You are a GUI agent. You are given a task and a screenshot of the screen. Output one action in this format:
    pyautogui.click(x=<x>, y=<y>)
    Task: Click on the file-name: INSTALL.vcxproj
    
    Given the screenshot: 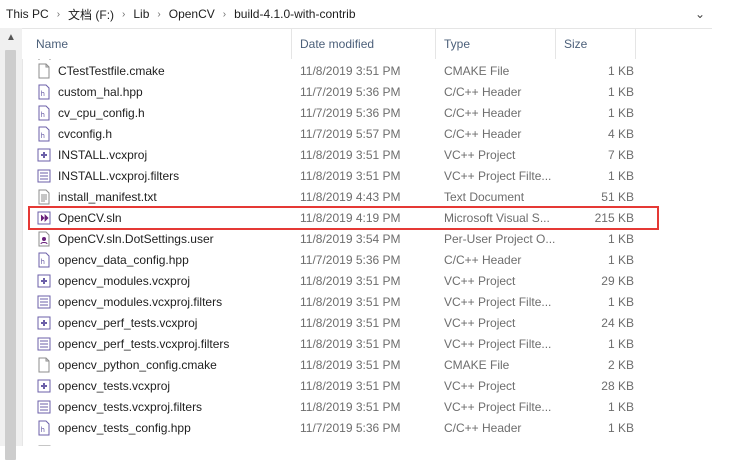 What is the action you would take?
    pyautogui.click(x=103, y=154)
    